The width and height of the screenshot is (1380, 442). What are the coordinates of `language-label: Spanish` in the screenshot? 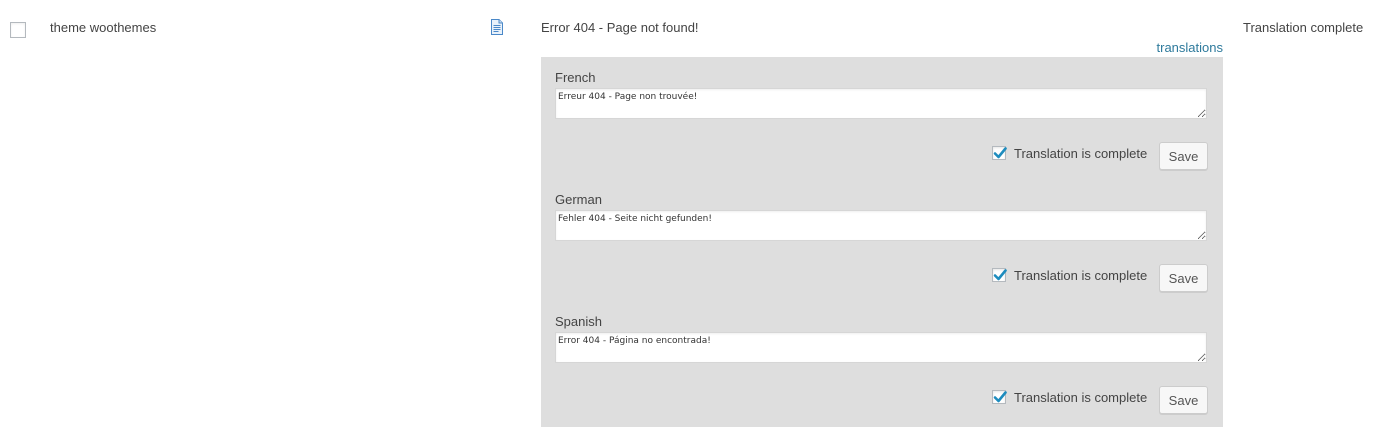 It's located at (578, 321).